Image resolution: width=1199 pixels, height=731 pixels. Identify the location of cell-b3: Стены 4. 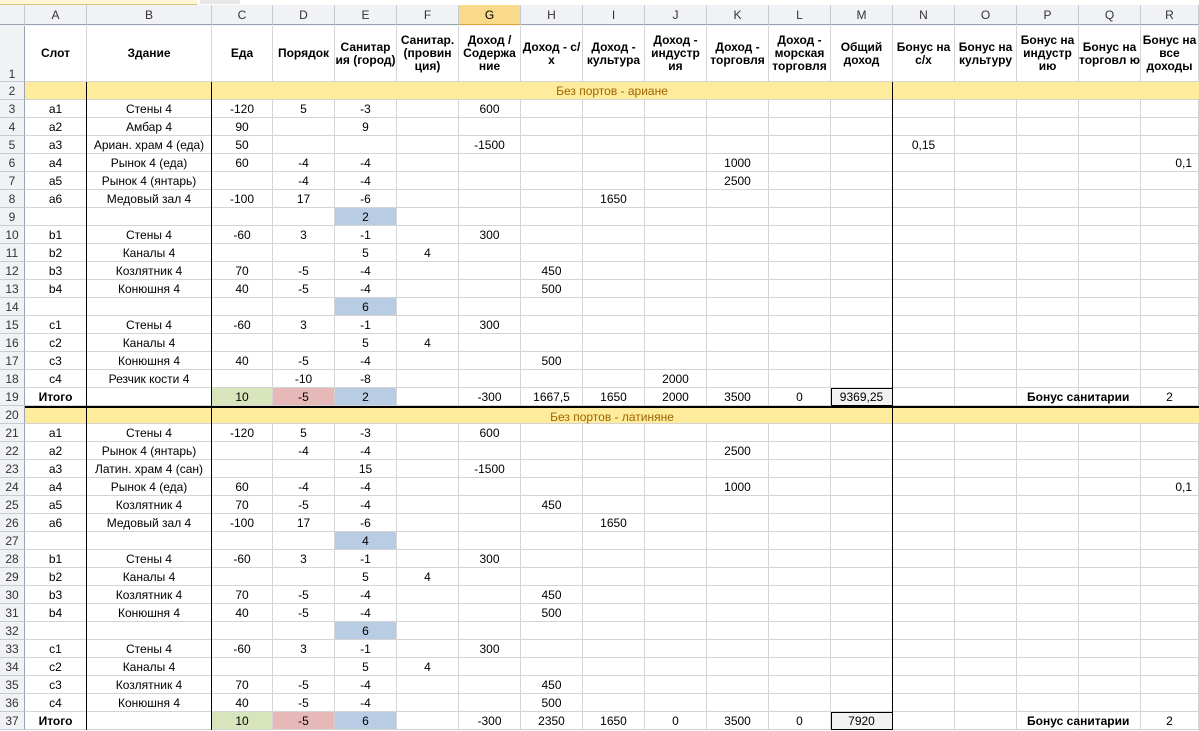
(149, 109).